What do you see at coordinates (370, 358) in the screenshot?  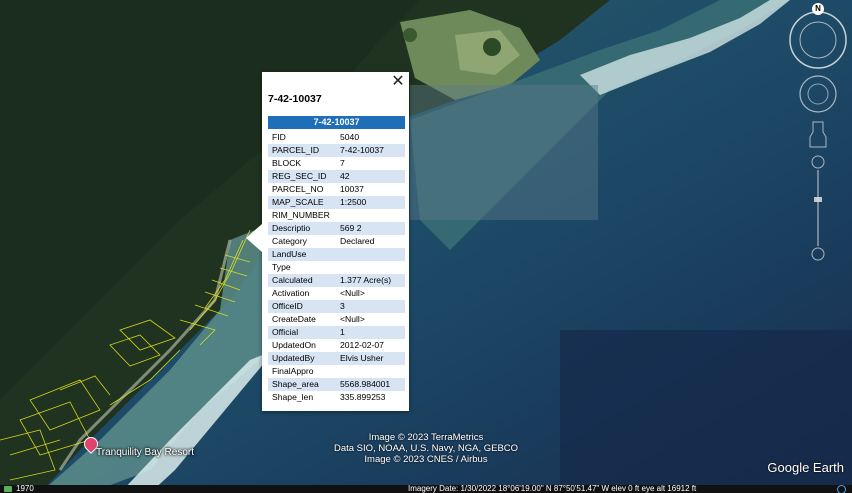 I see `attribute-value: Elvis Usher` at bounding box center [370, 358].